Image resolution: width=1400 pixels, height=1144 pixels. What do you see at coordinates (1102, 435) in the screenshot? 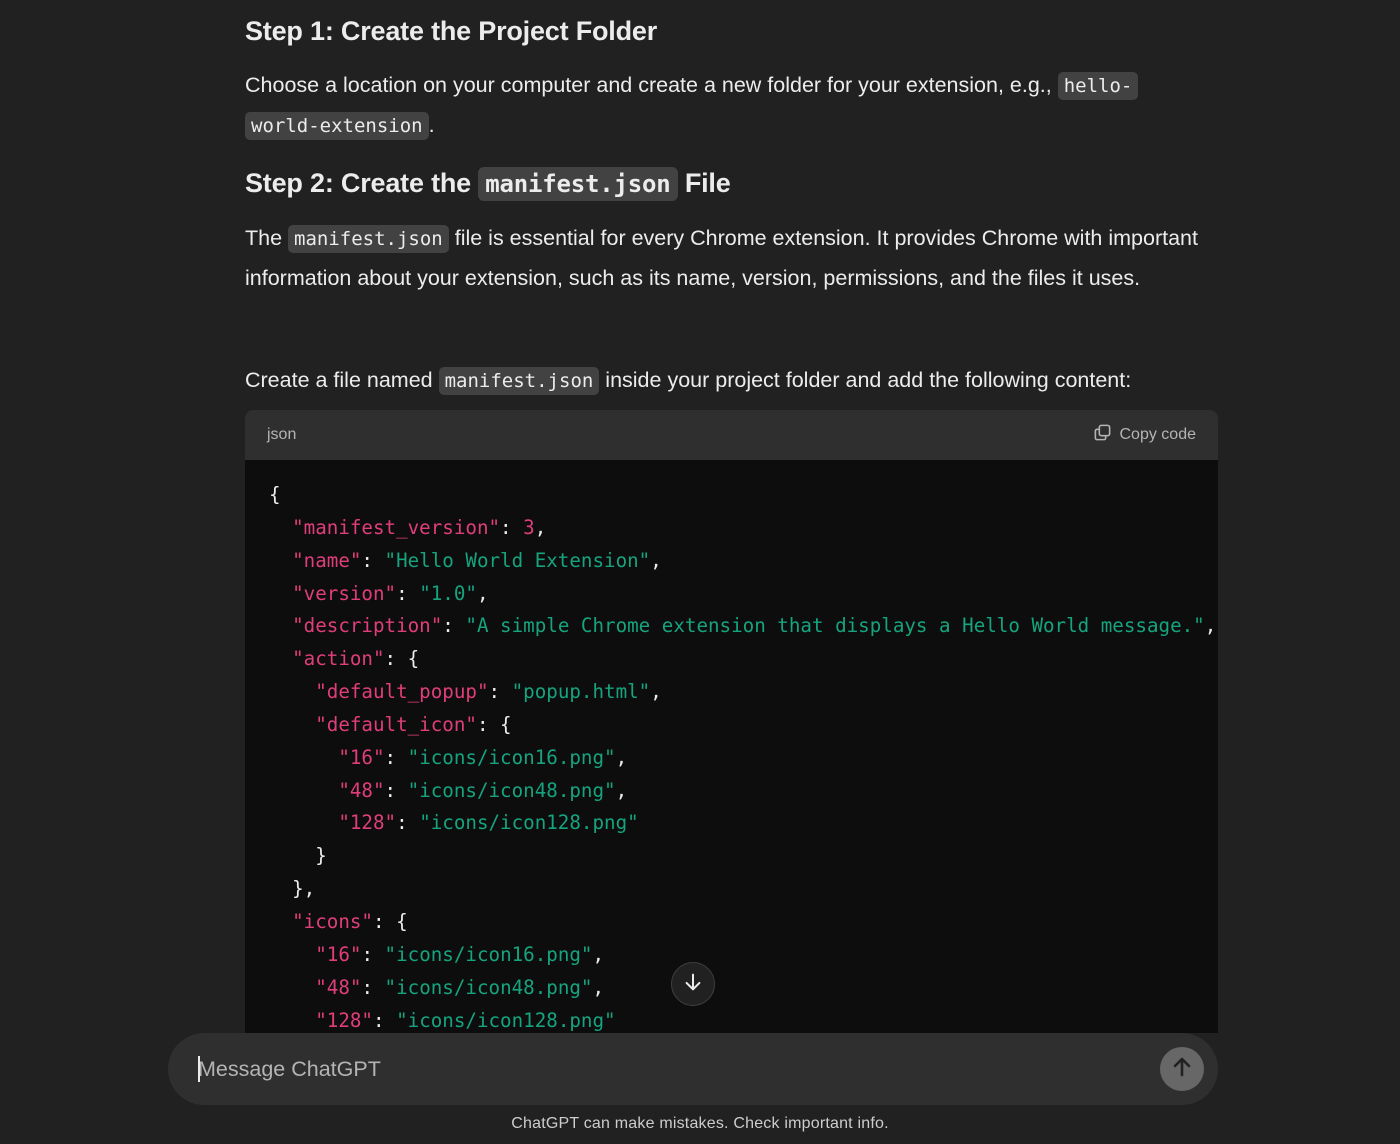
I see `copy-icon` at bounding box center [1102, 435].